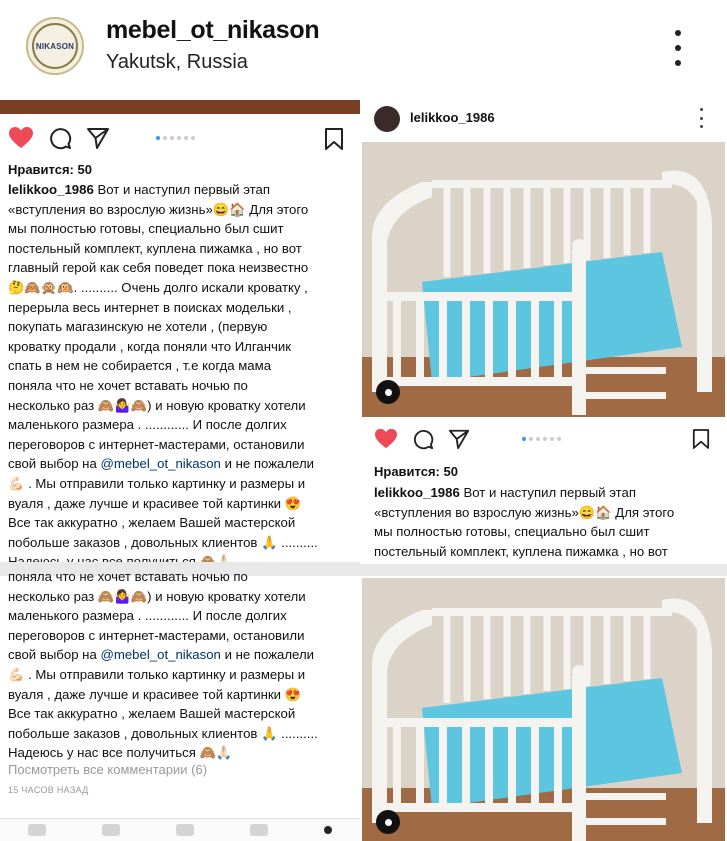  What do you see at coordinates (107, 769) in the screenshot?
I see `view-comments-link: Посмотреть все комментарии (6)` at bounding box center [107, 769].